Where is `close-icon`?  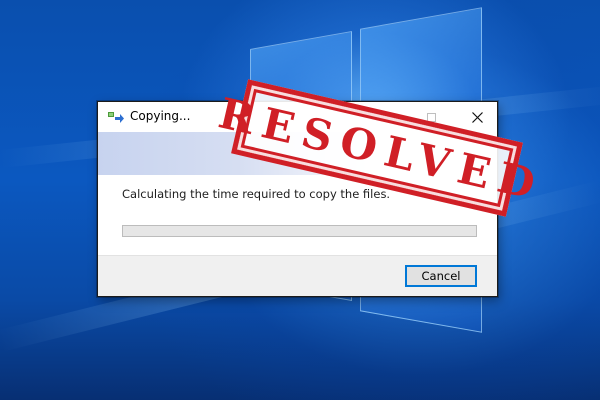 close-icon is located at coordinates (477, 117).